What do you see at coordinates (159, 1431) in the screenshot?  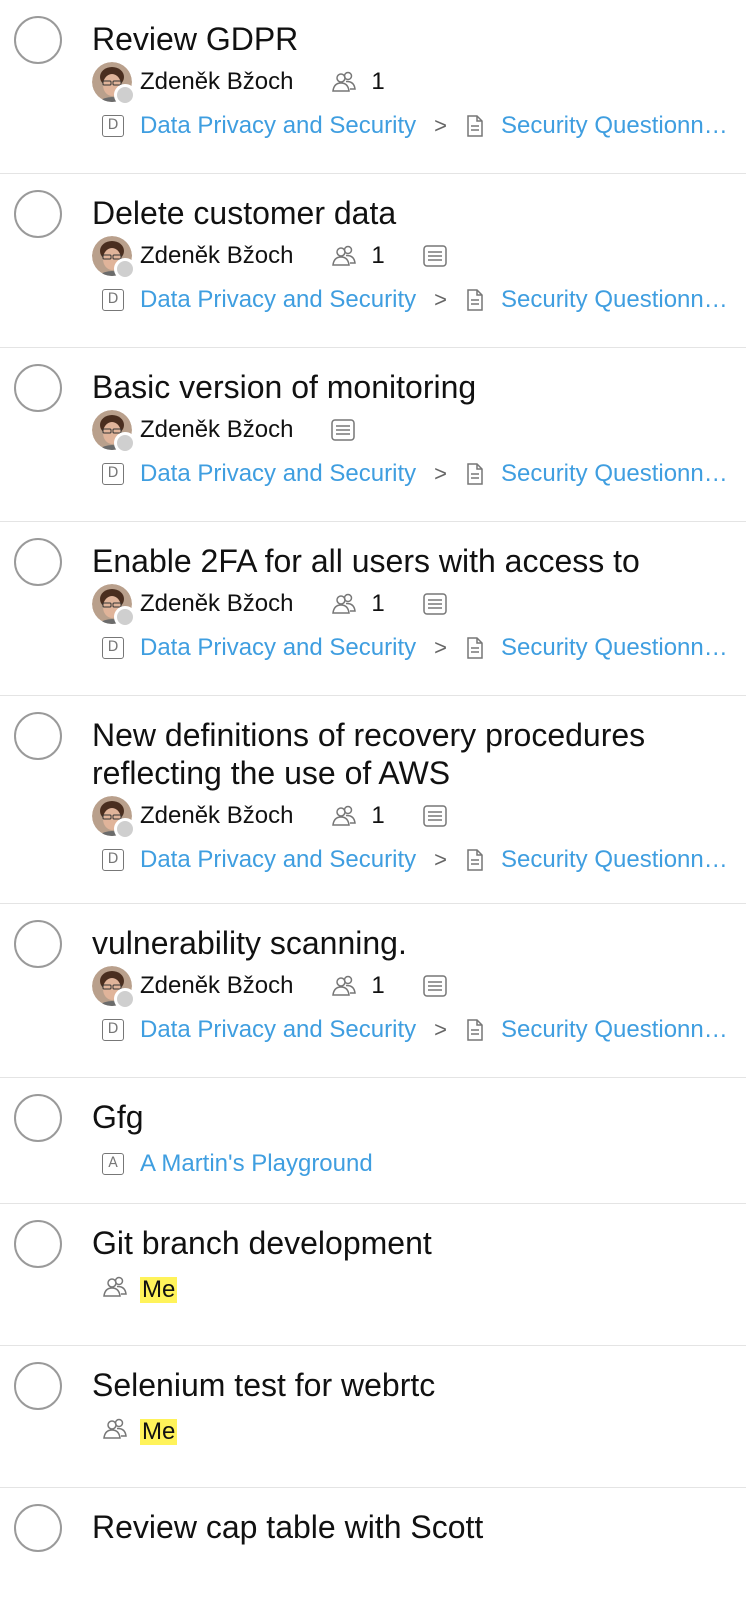 I see `me-label: Me` at bounding box center [159, 1431].